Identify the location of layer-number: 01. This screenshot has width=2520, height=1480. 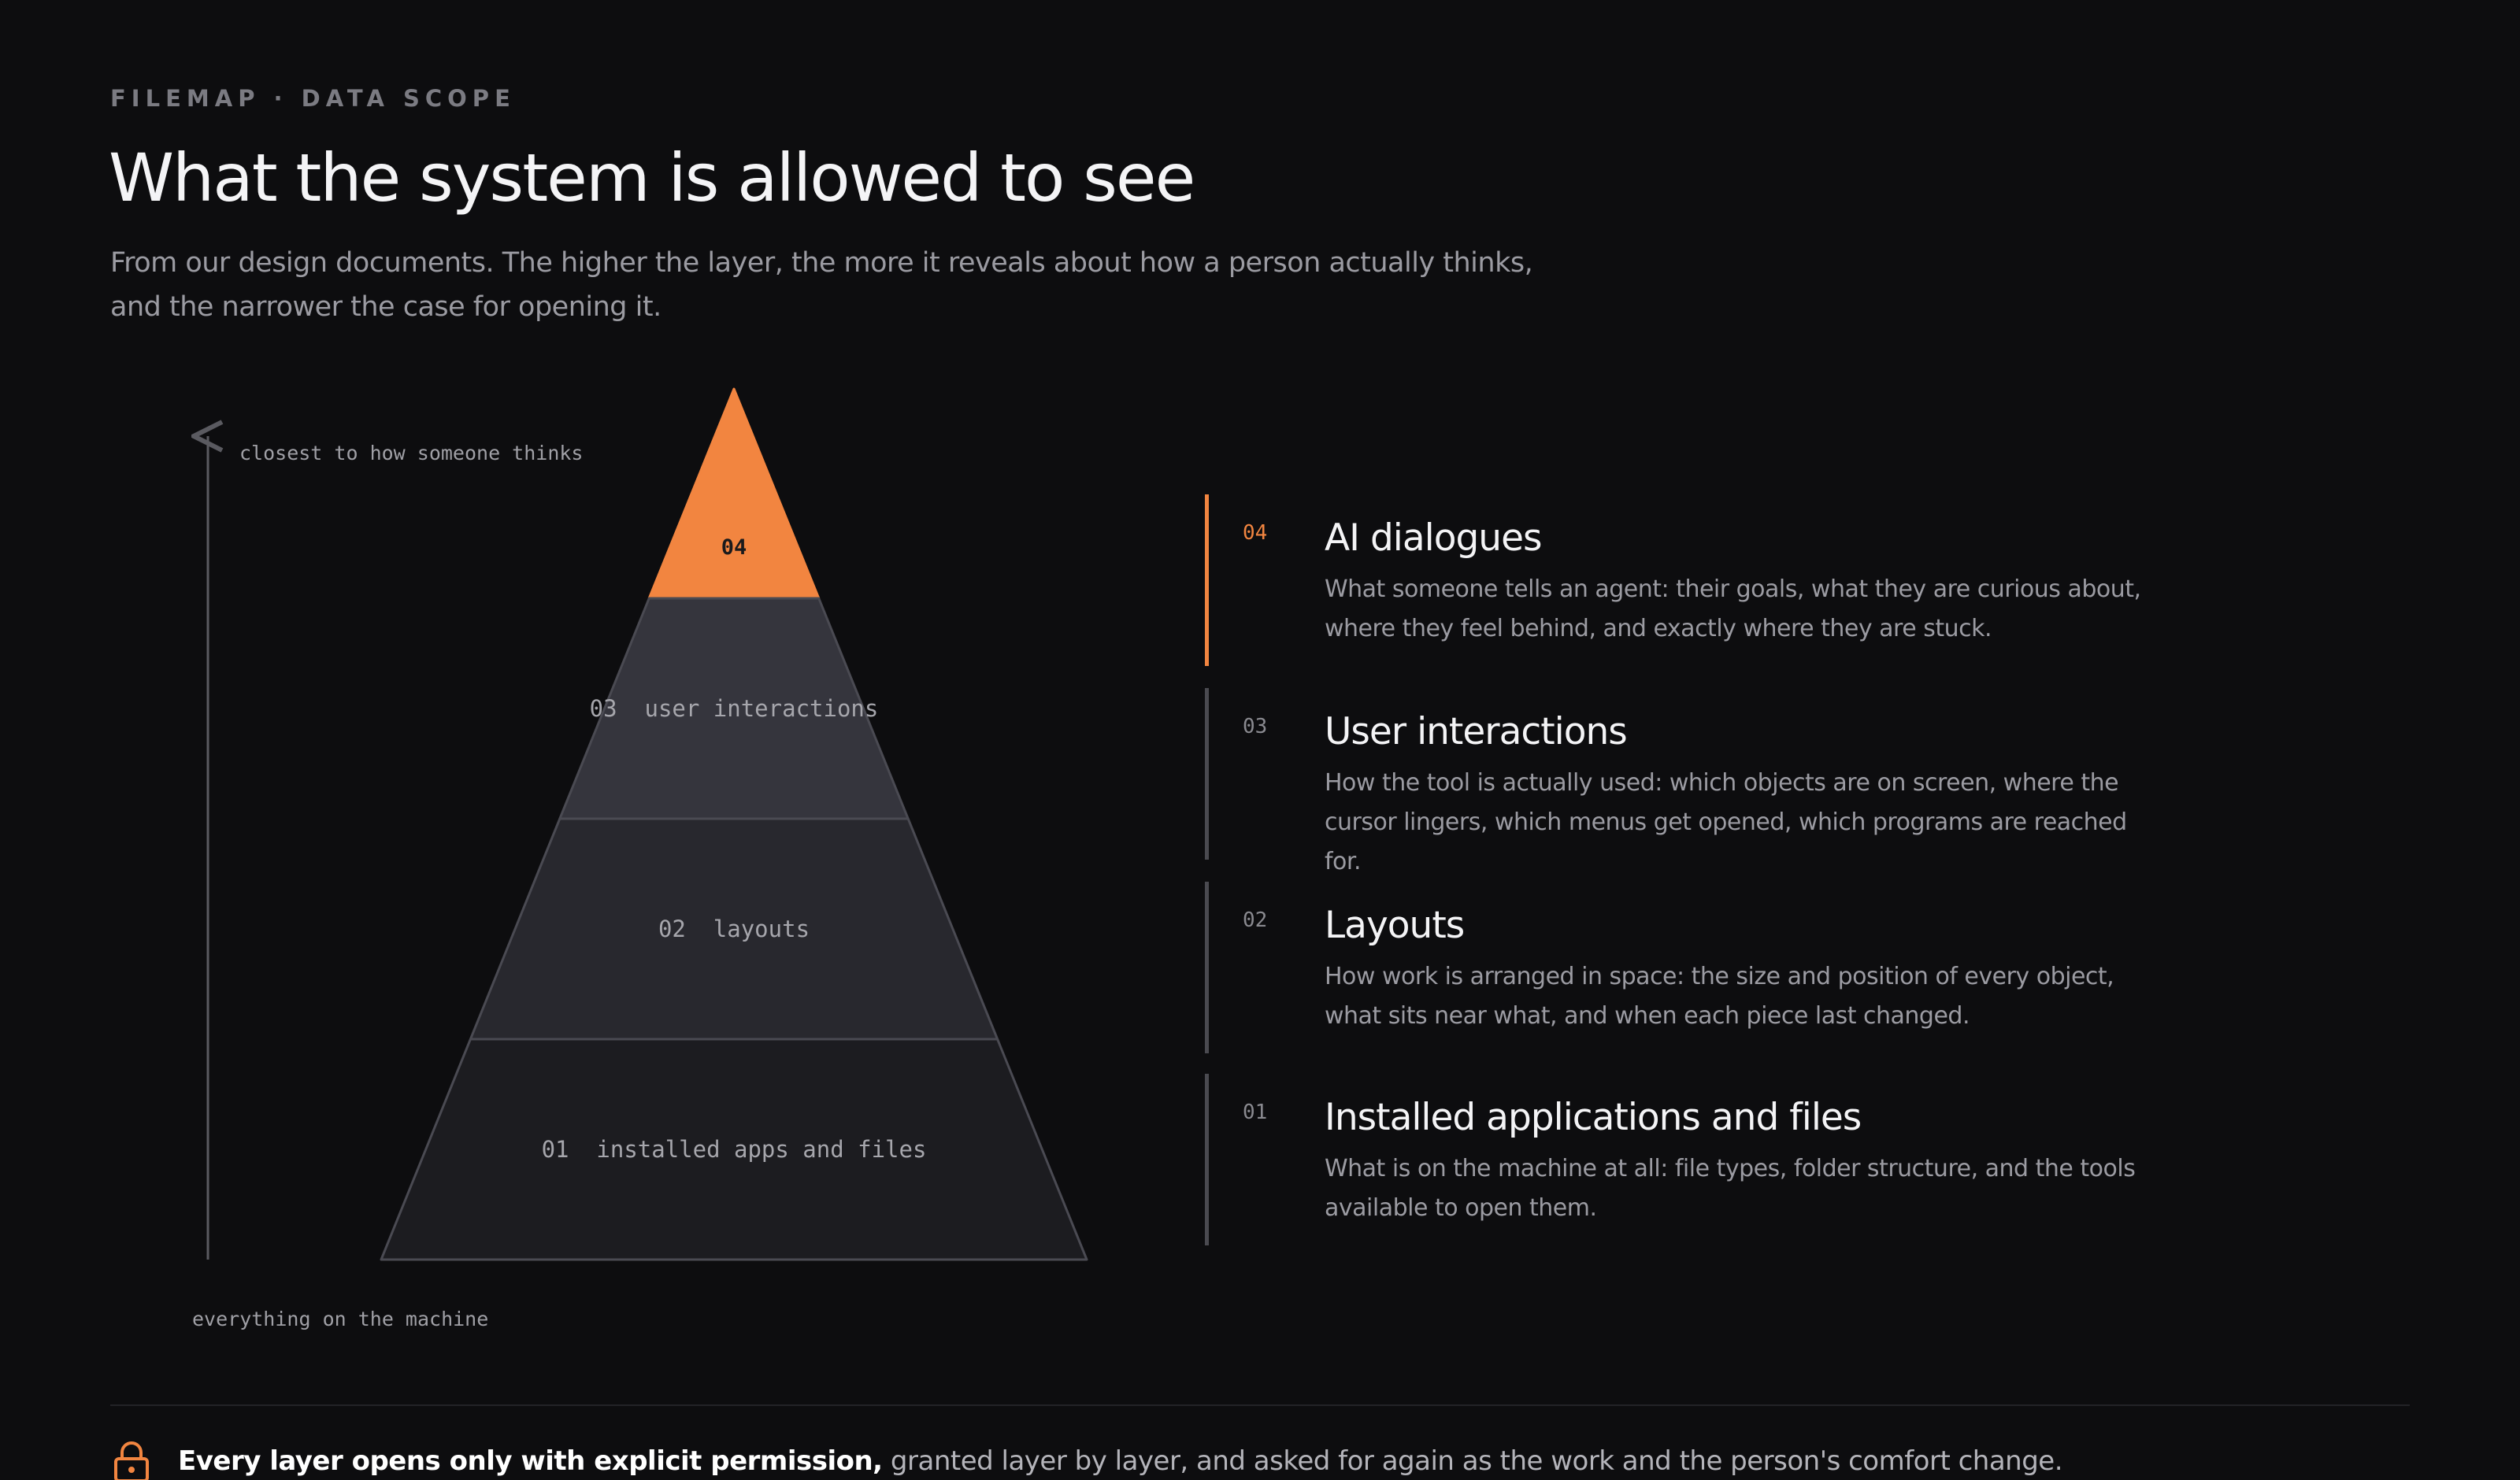
(1255, 1112).